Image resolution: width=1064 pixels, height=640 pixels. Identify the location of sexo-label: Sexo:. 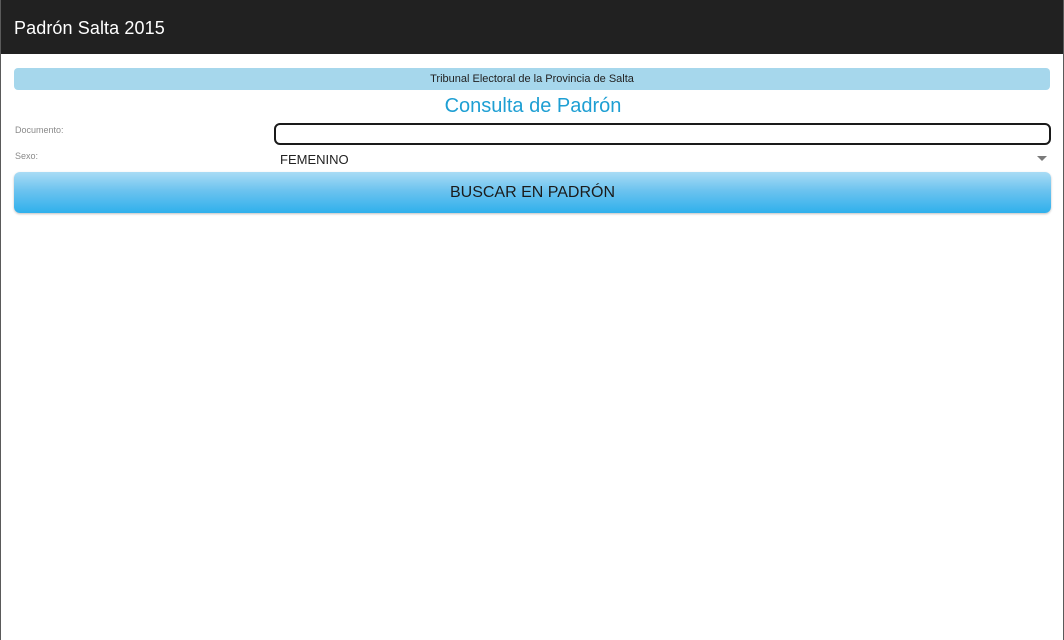
(27, 156).